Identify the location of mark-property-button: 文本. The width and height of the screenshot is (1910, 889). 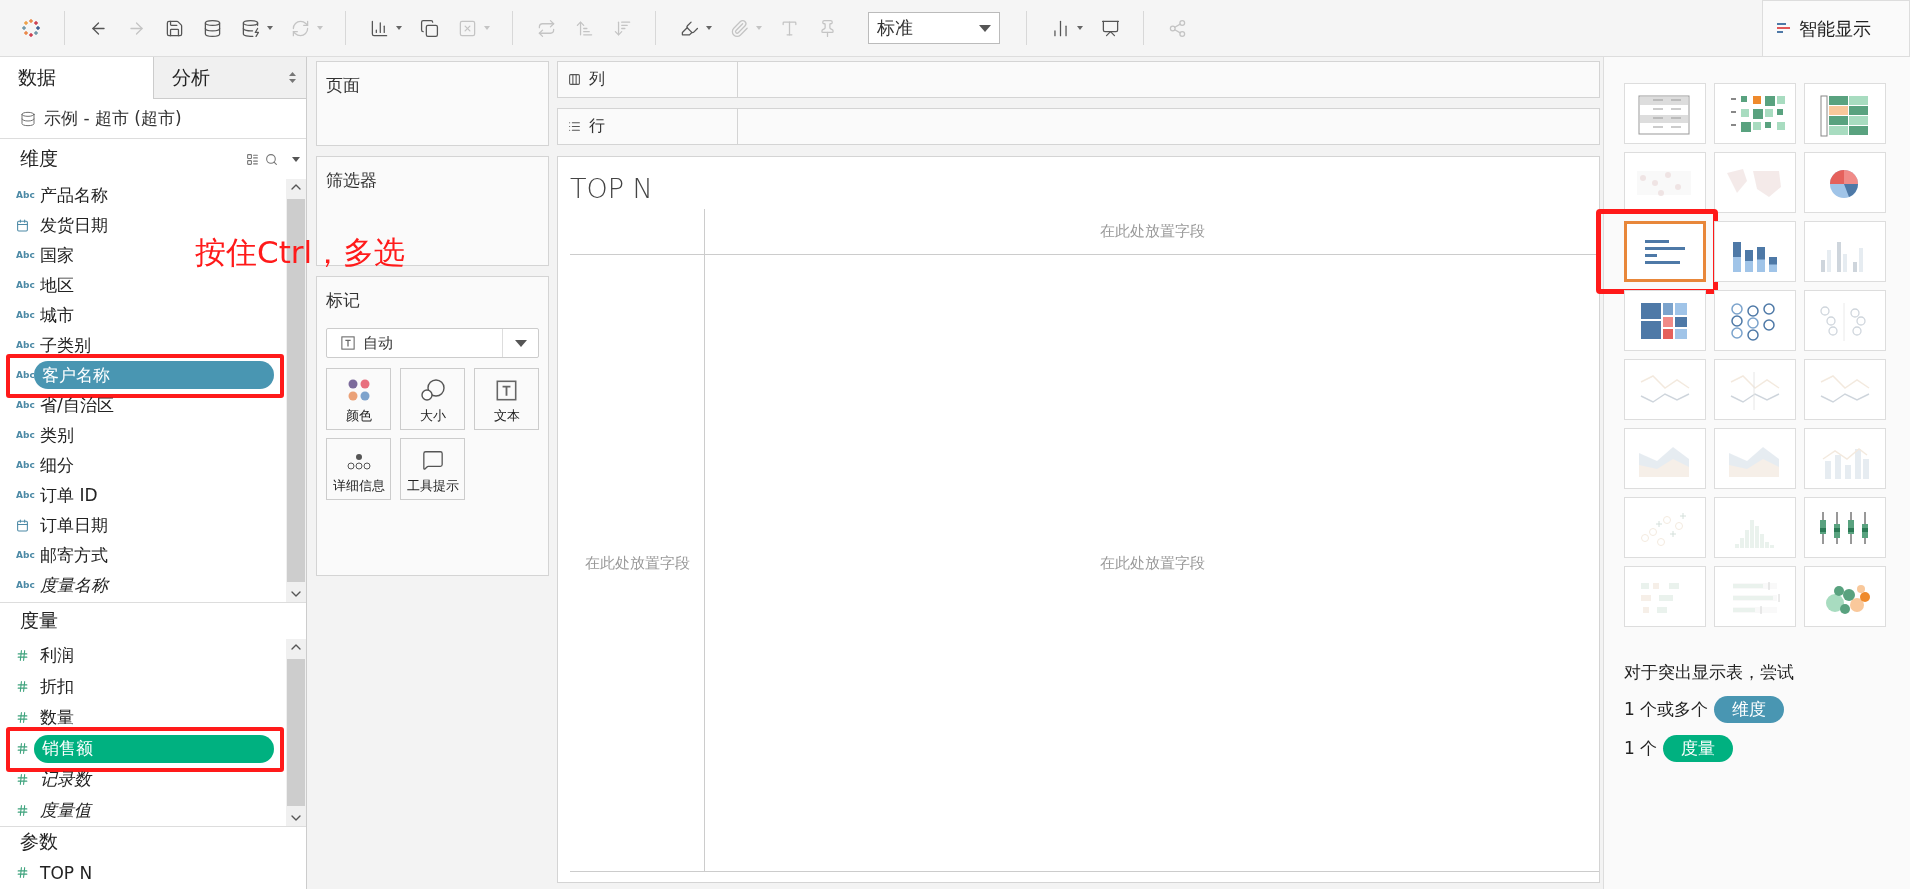
(506, 399).